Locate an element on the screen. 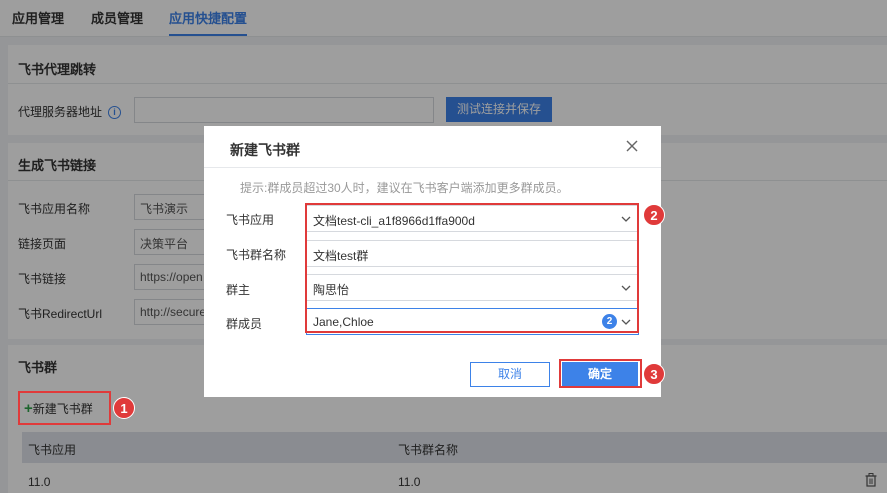 This screenshot has width=887, height=493. hint-text: 提示:群成员超过30人时，建议在飞书客户端添加更多群成员。 is located at coordinates (404, 188).